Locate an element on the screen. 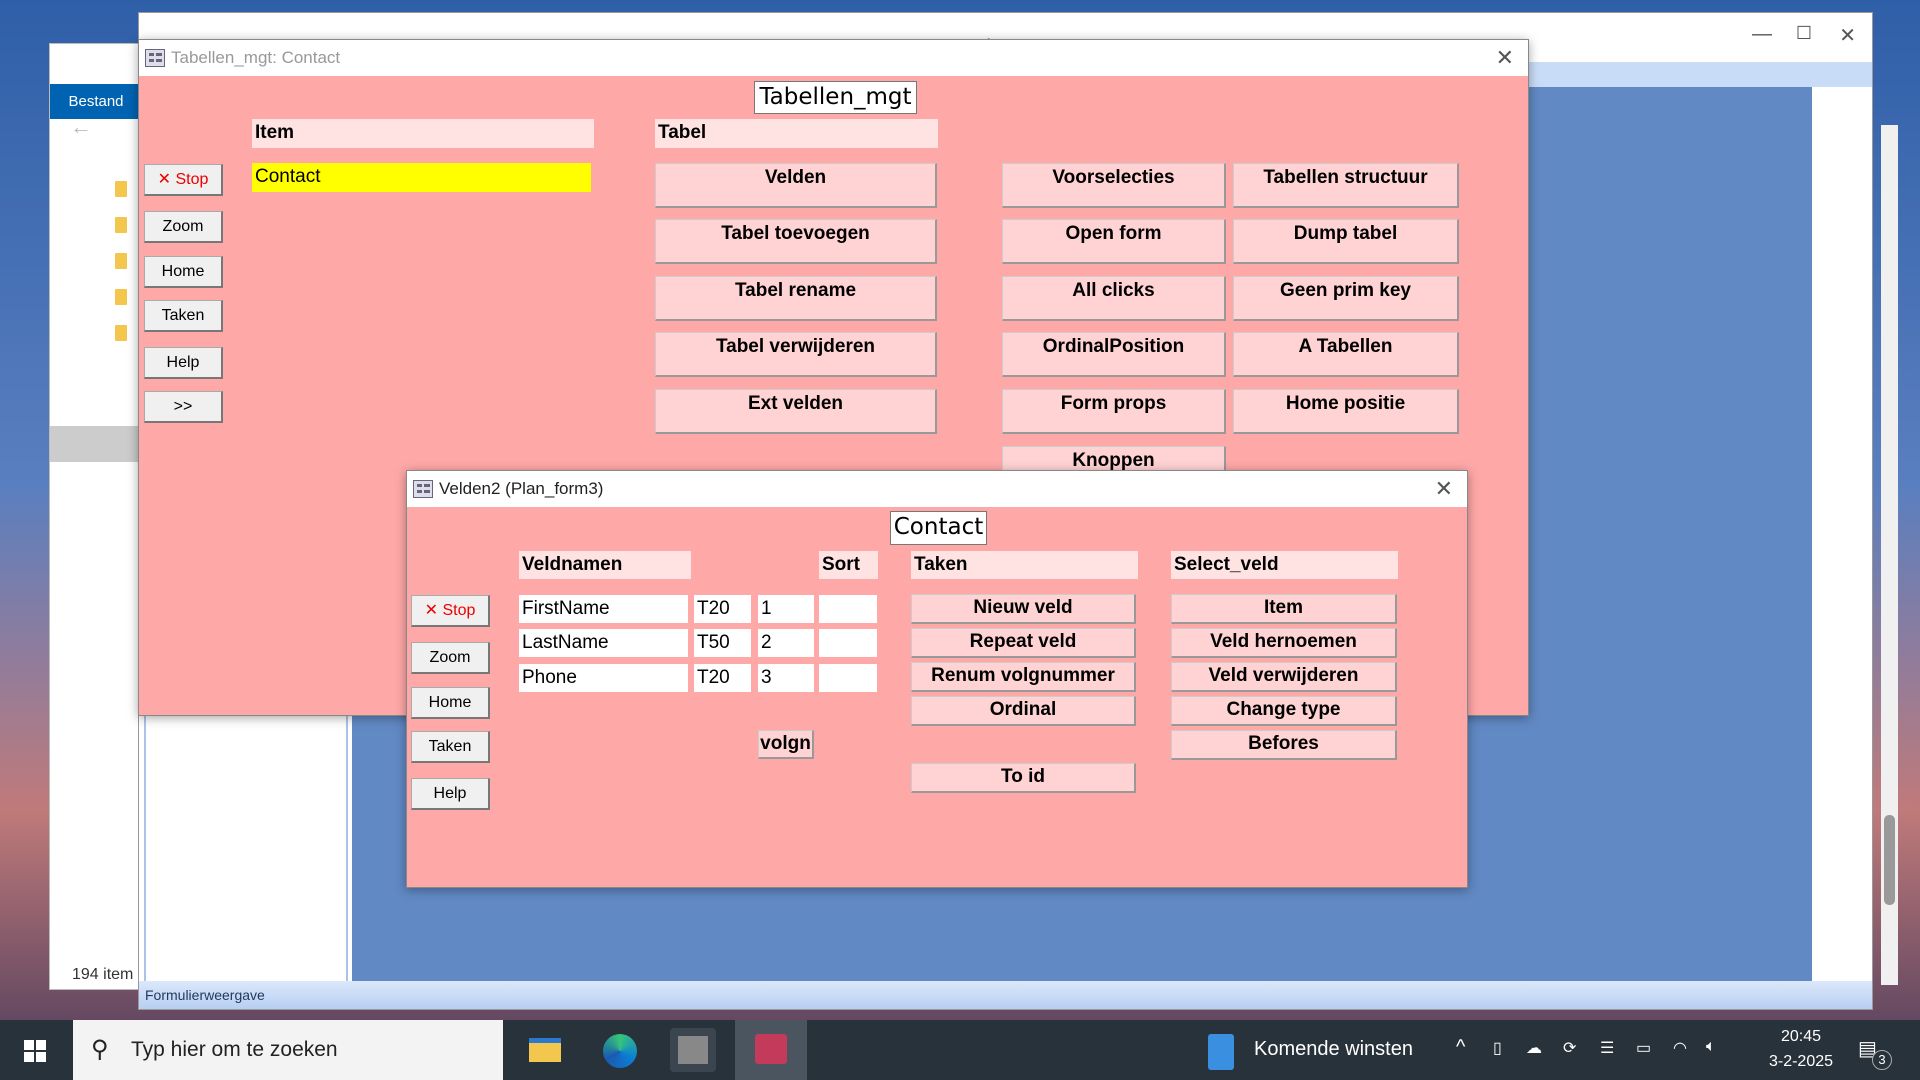 The image size is (1920, 1080). select-veld-button: Change type is located at coordinates (1284, 711).